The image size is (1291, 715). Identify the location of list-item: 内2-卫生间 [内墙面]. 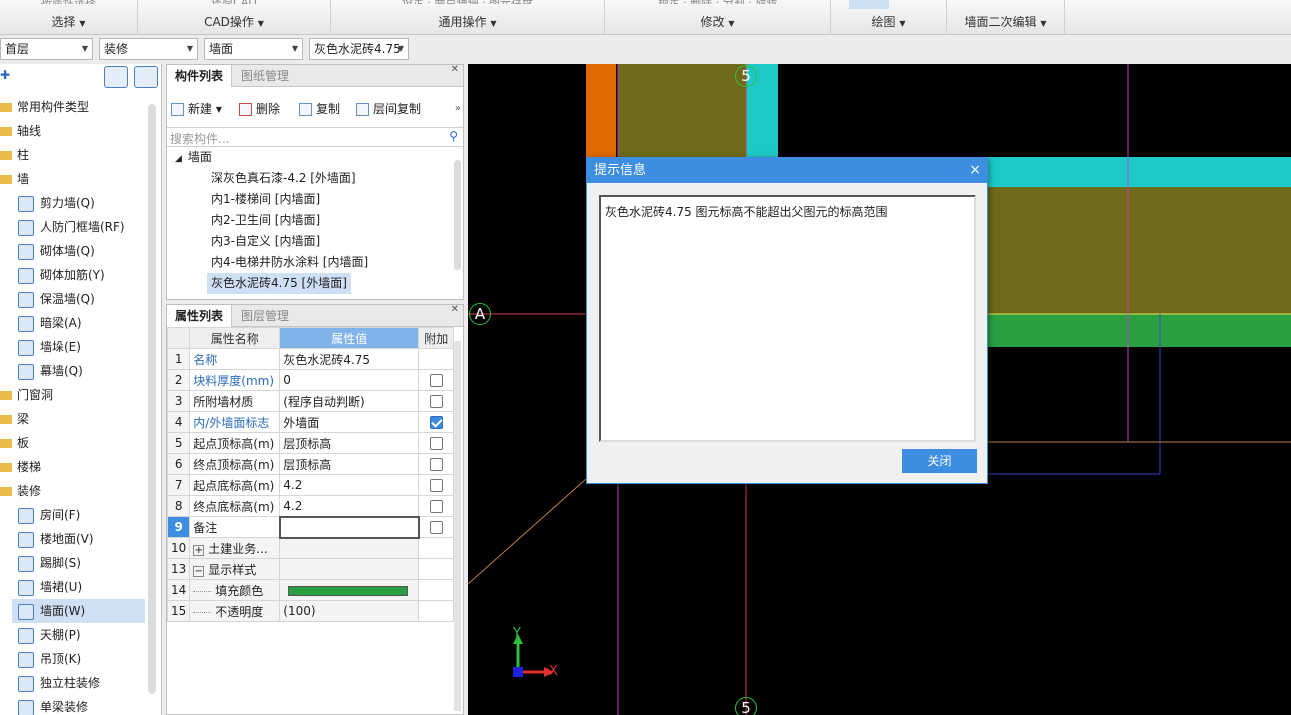
(265, 220).